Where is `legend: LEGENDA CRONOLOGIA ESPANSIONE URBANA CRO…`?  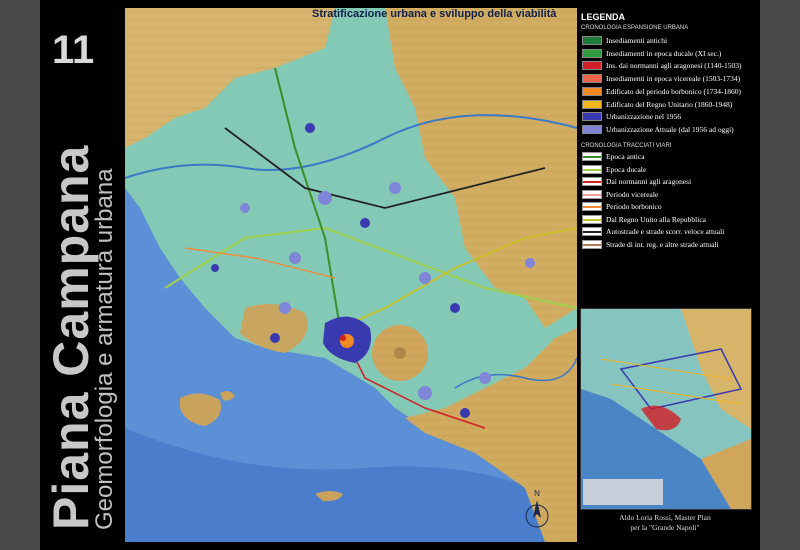 legend: LEGENDA CRONOLOGIA ESPANSIONE URBANA CRO… is located at coordinates (668, 158).